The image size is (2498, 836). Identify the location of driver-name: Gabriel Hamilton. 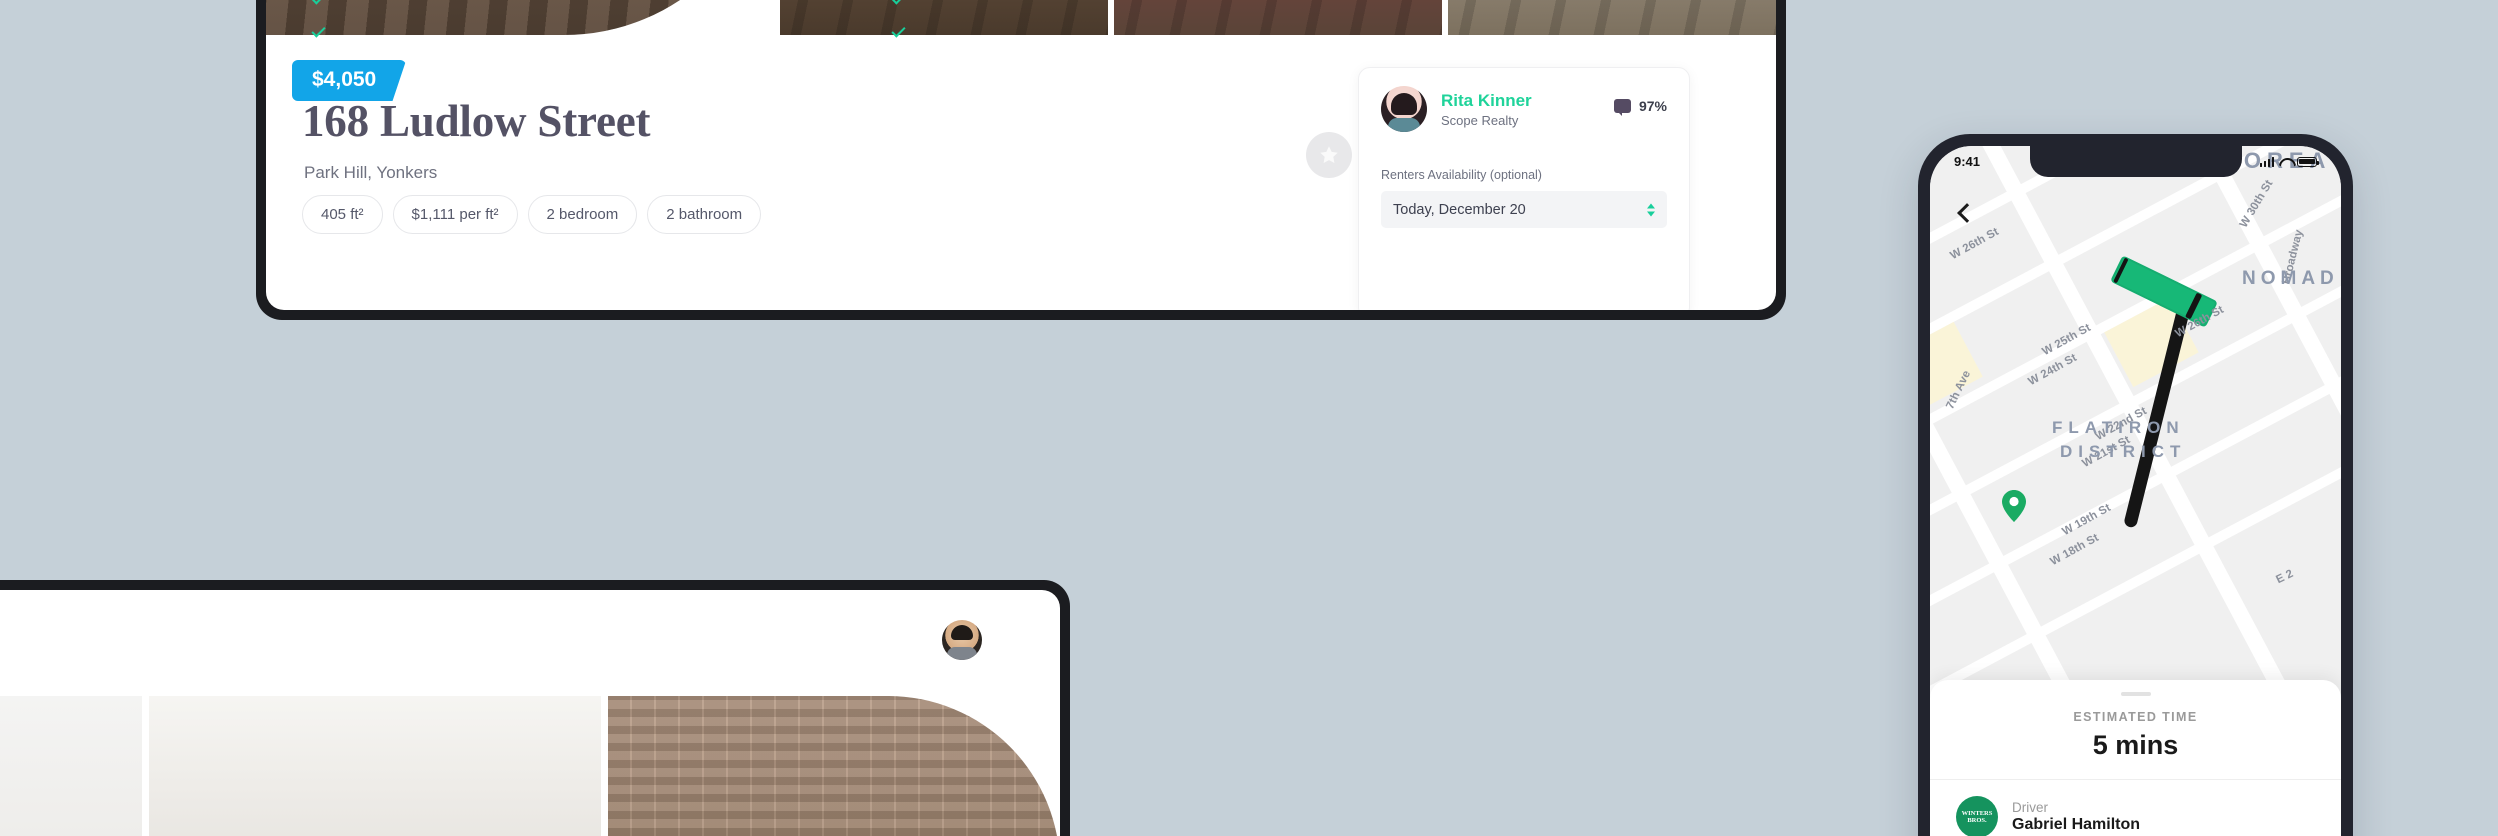
(2076, 824).